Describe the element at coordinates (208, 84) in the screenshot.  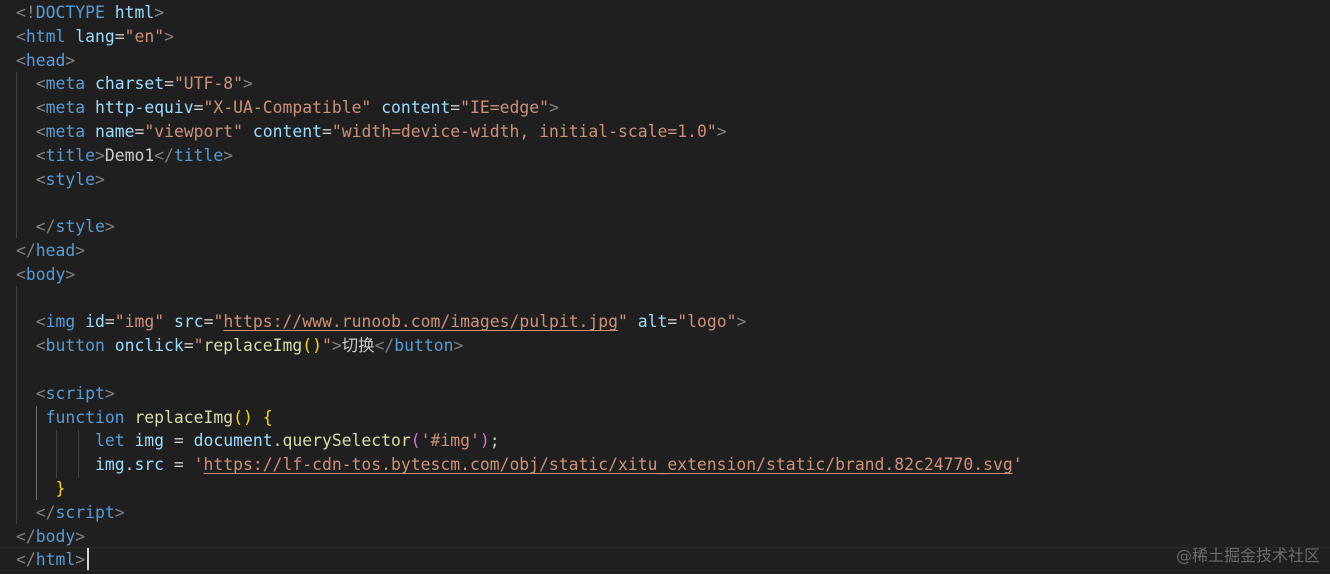
I see `code-token: "UTF-8"` at that location.